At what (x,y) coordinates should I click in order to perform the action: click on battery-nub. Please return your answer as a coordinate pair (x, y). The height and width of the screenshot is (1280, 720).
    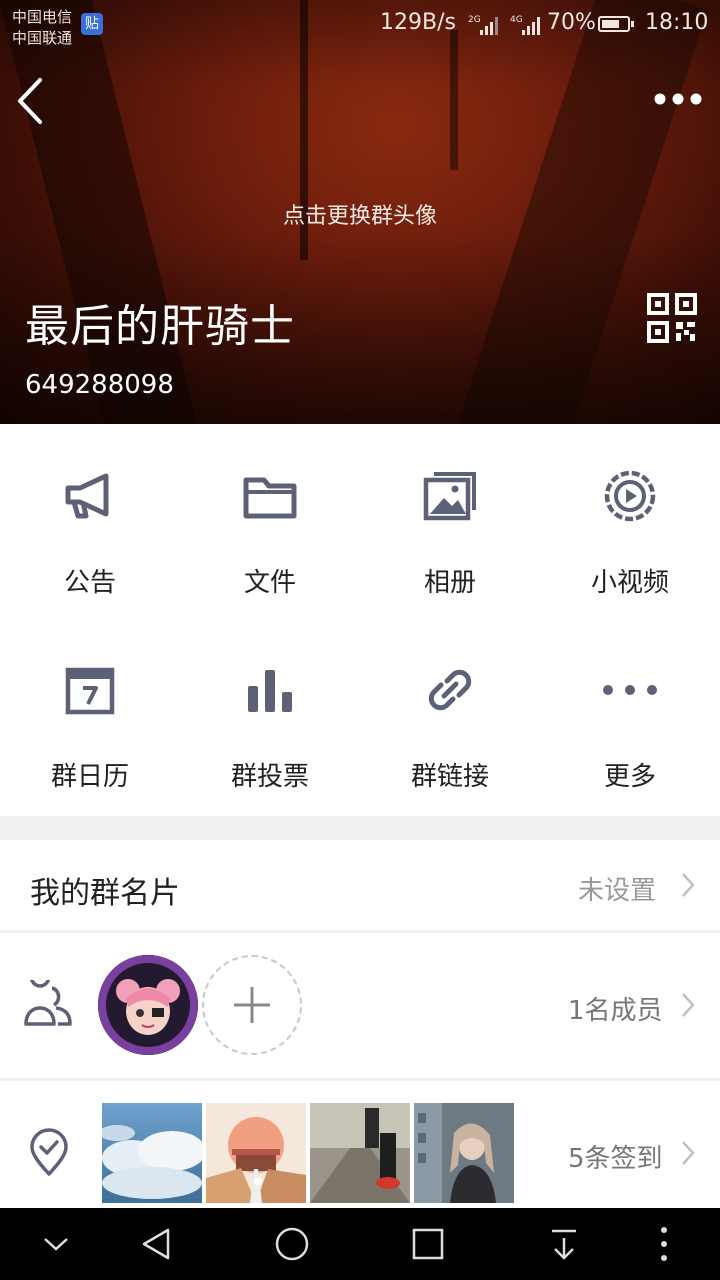
    Looking at the image, I should click on (632, 24).